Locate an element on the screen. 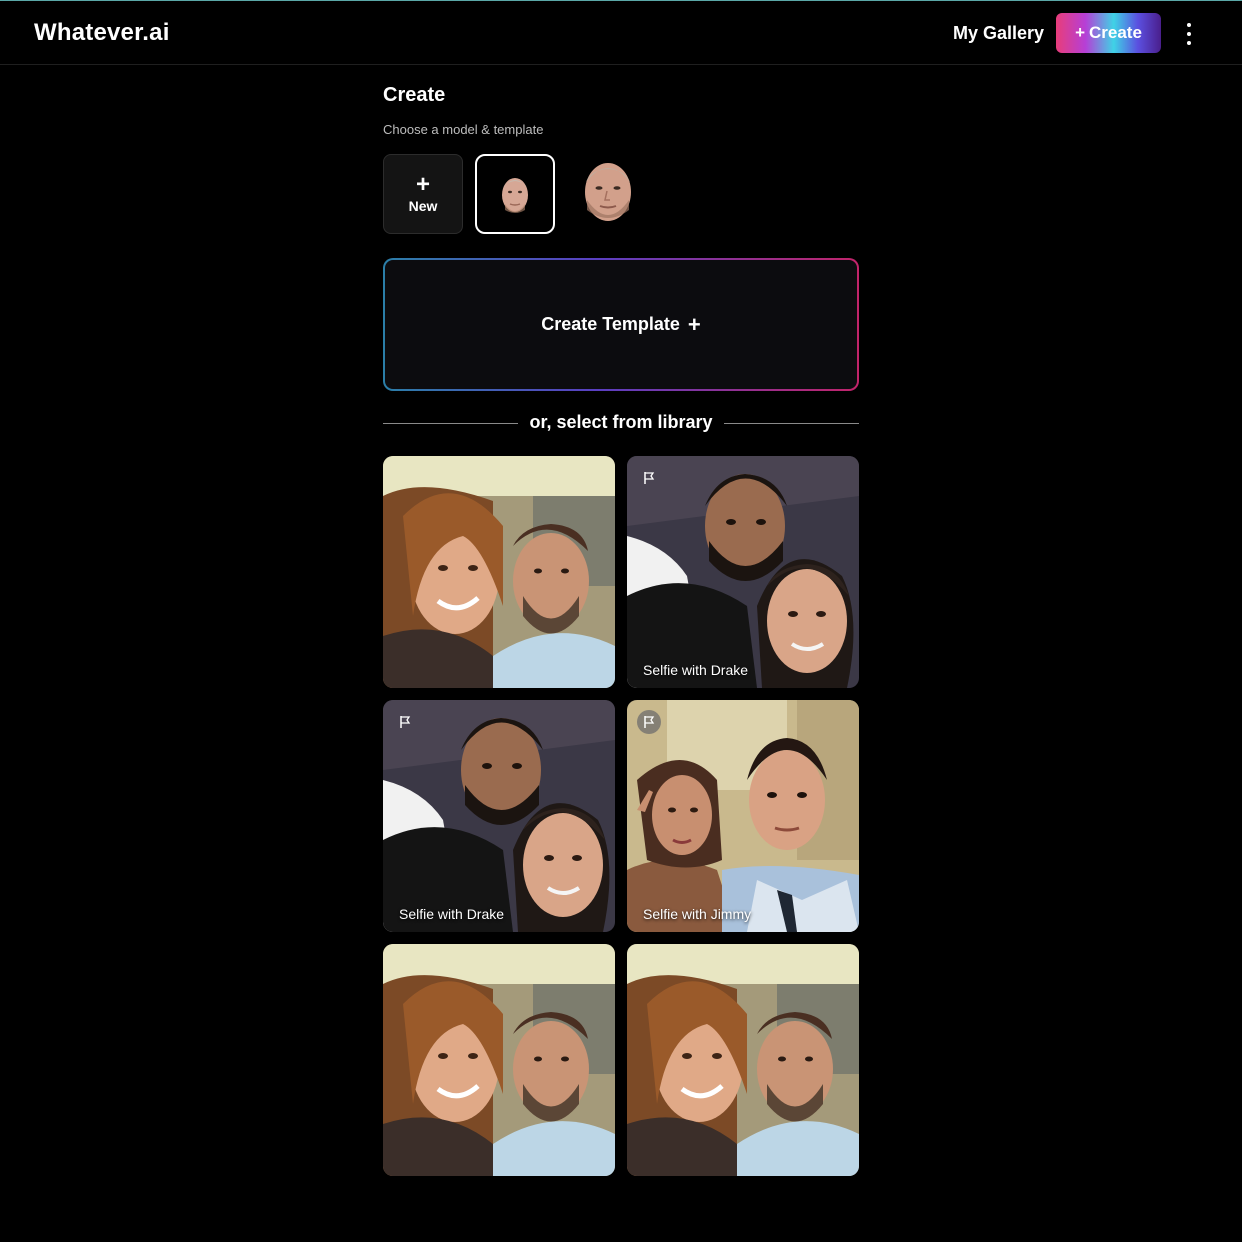  new-model-button: + New is located at coordinates (423, 194).